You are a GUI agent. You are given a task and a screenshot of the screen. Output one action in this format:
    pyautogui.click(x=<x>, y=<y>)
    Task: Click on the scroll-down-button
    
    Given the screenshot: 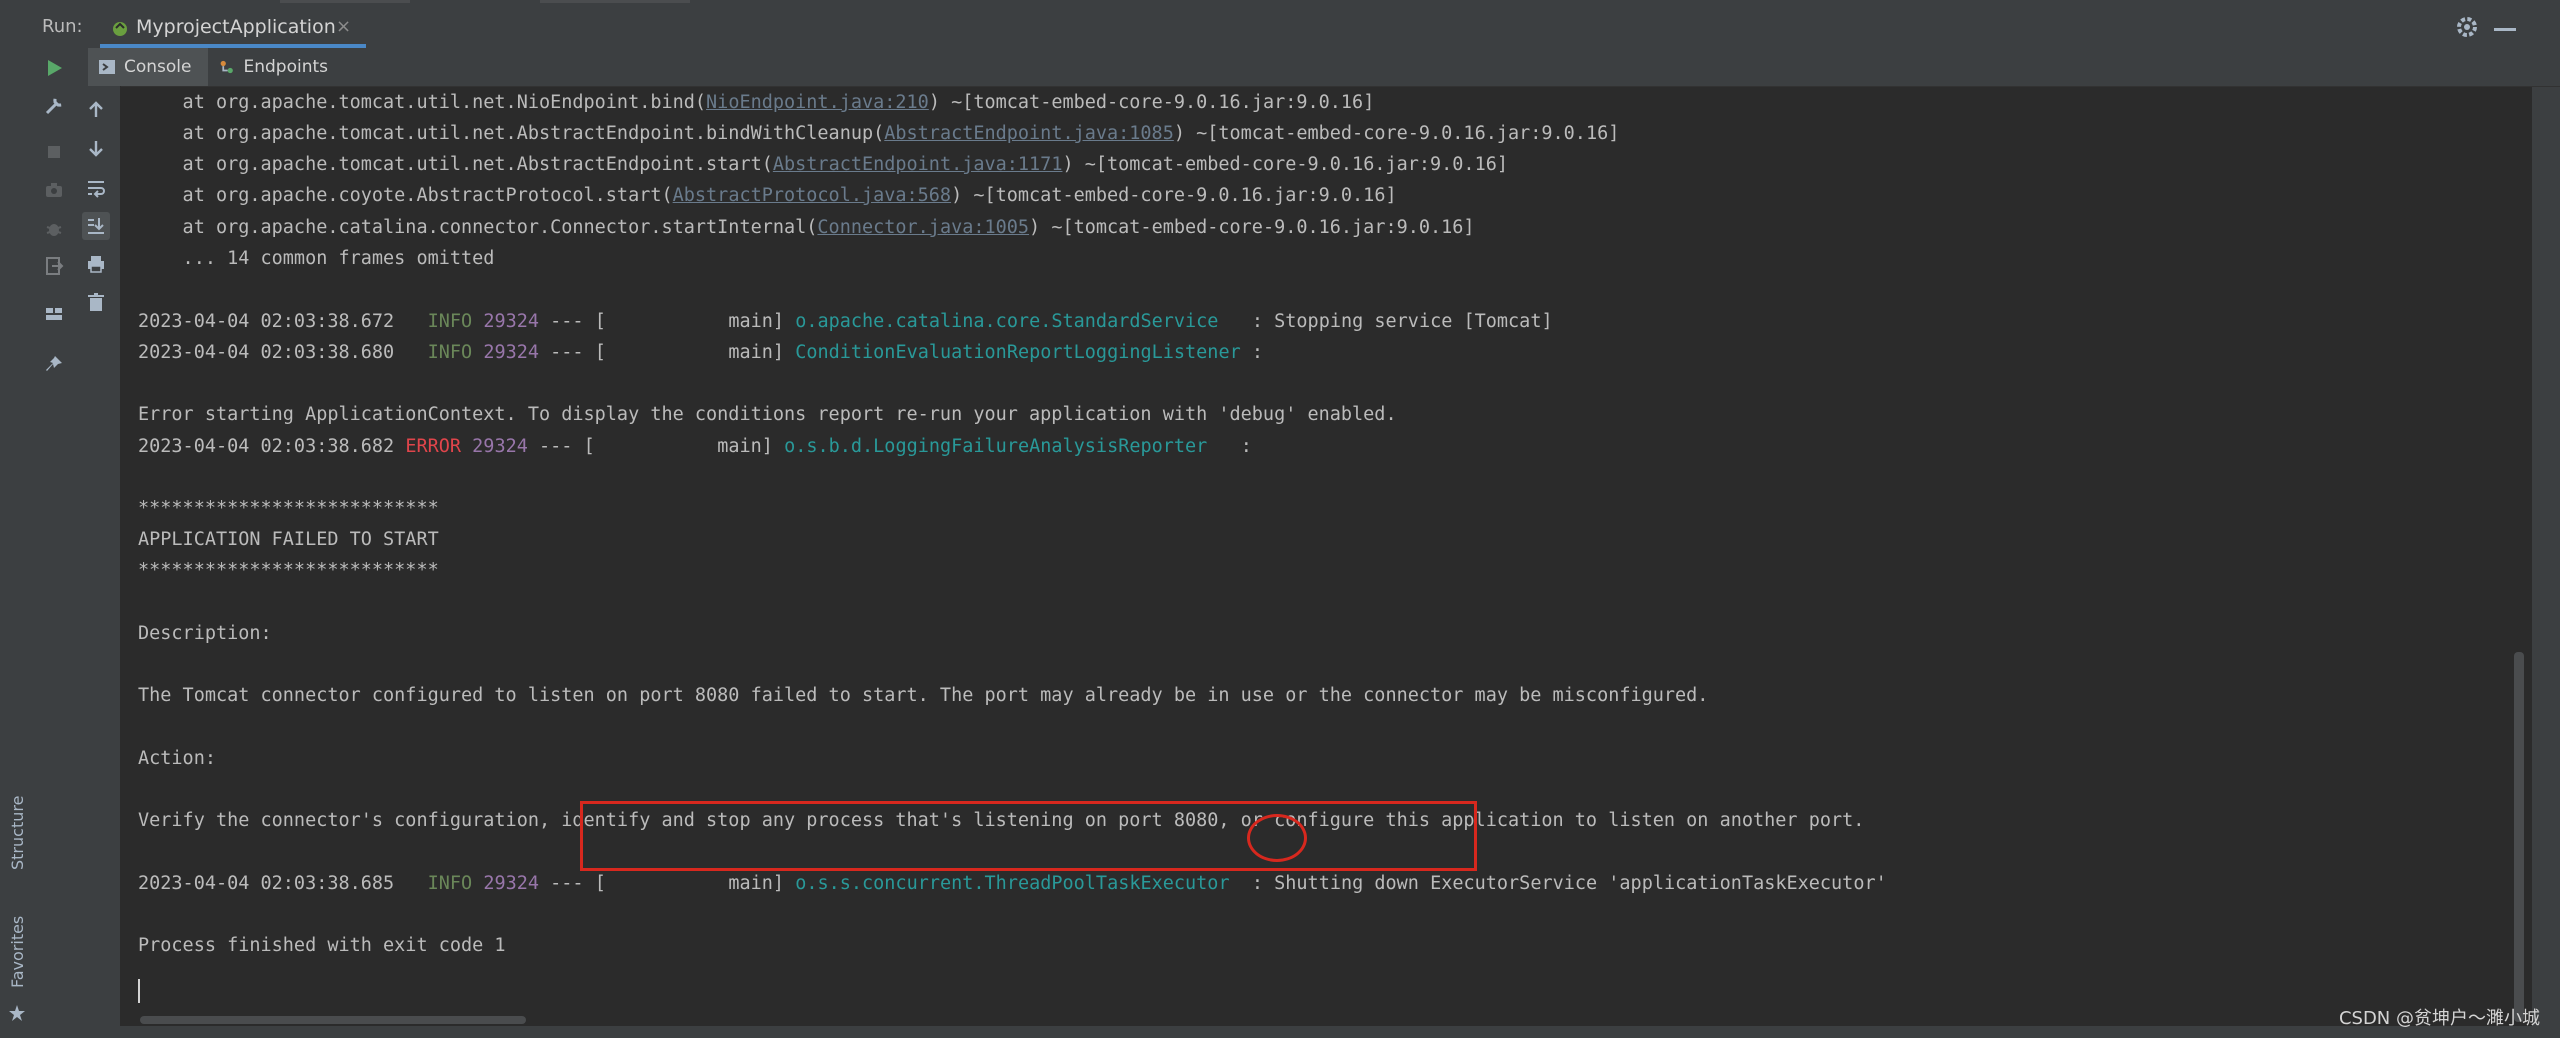 What is the action you would take?
    pyautogui.click(x=96, y=148)
    